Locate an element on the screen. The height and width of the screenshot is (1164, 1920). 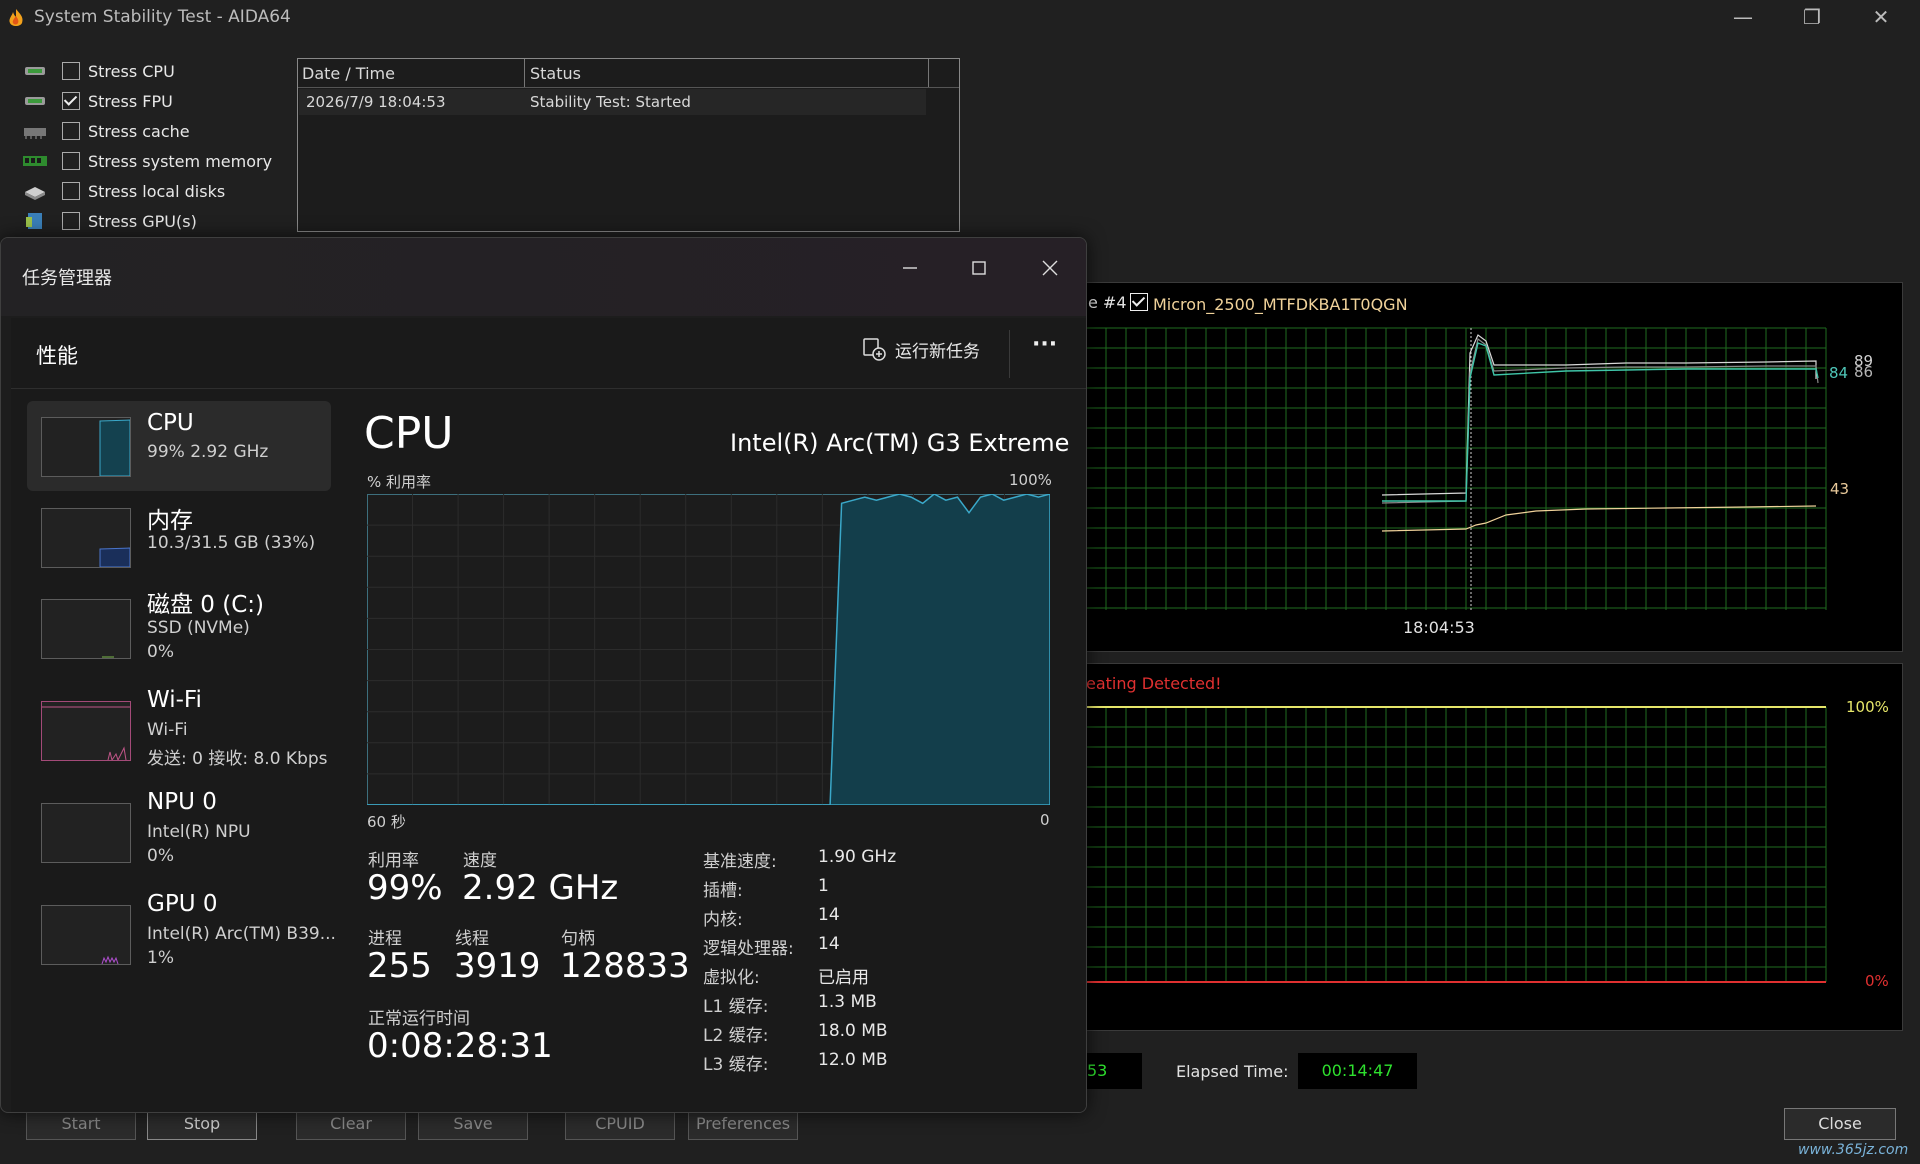
stress-cpu-label: Stress CPU is located at coordinates (131, 71).